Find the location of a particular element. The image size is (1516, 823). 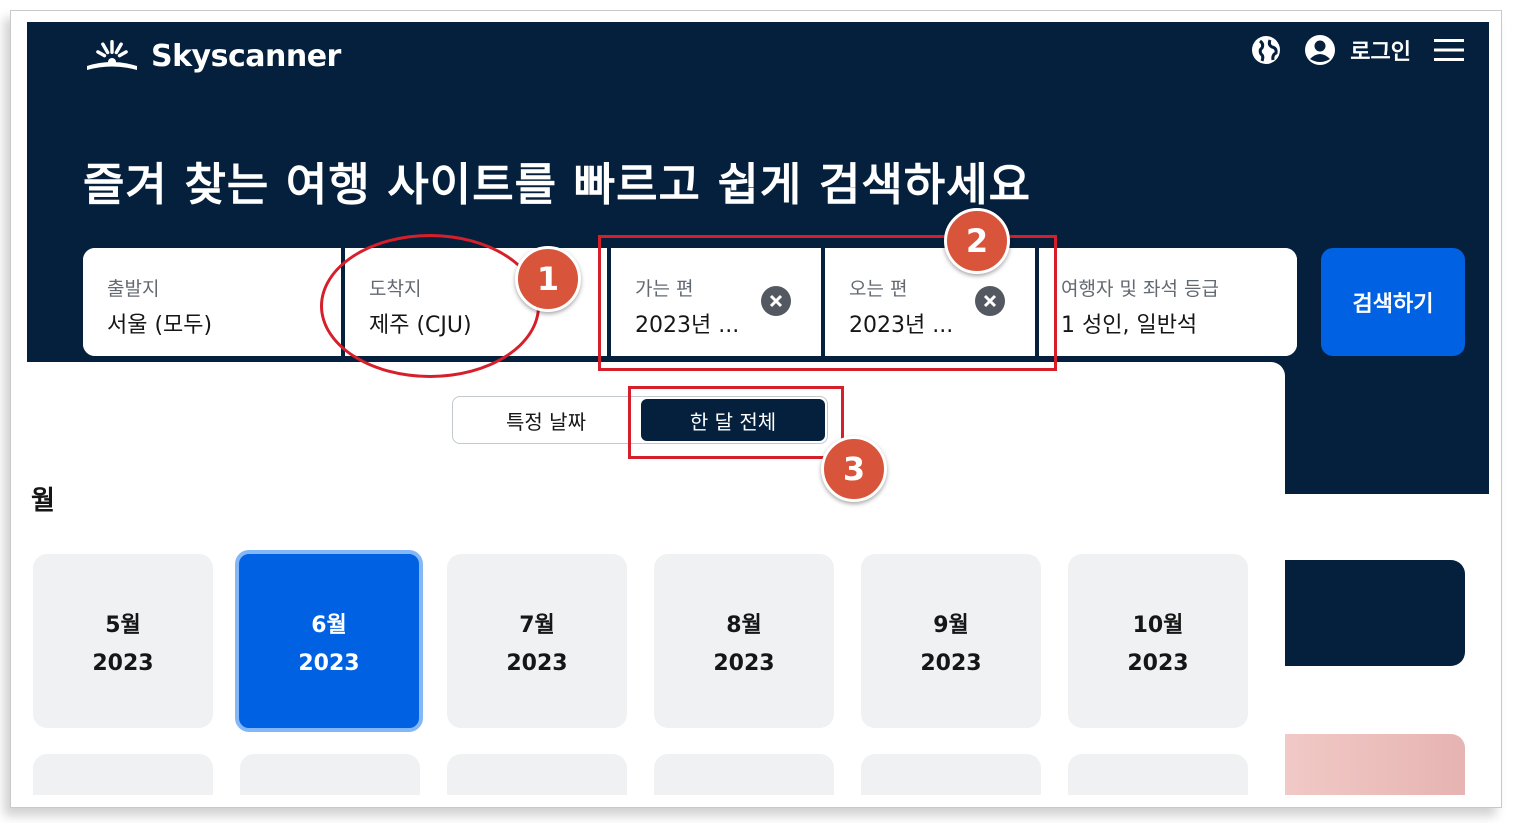

globe-icon is located at coordinates (1266, 50).